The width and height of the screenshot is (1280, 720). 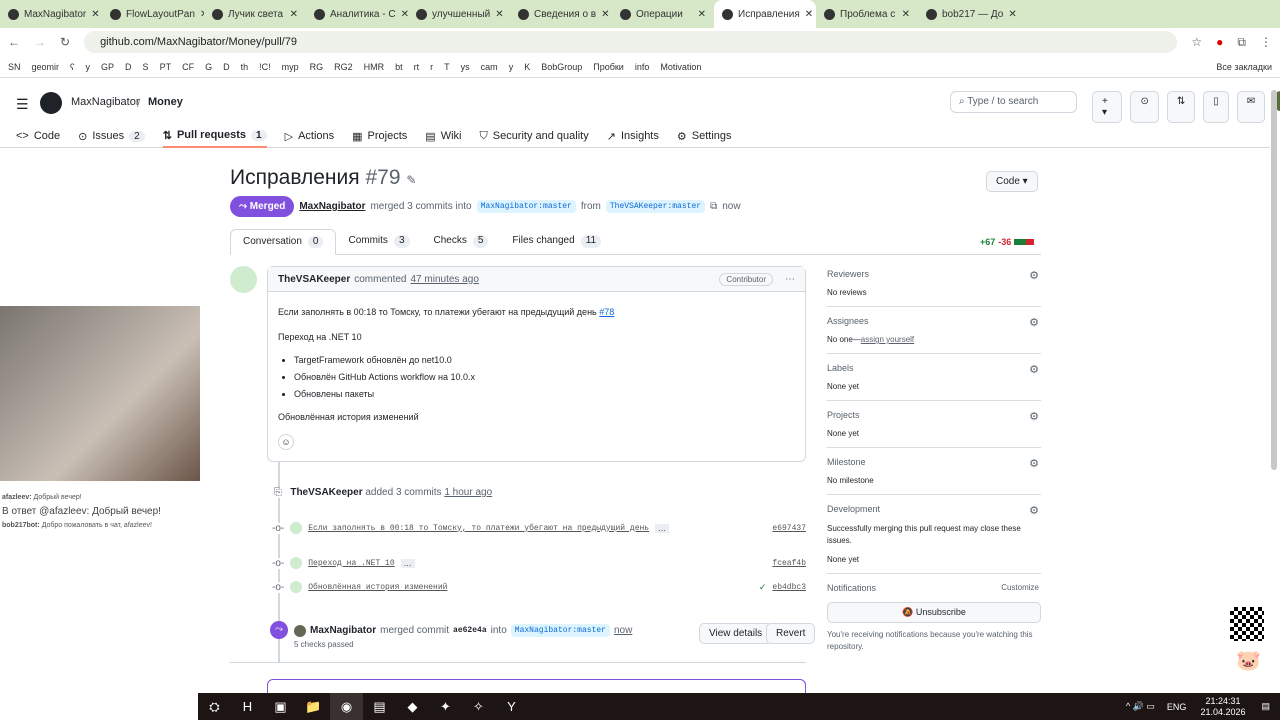 What do you see at coordinates (533, 136) in the screenshot?
I see `repo-nav-security-and-quality: ⛉ Security and quality` at bounding box center [533, 136].